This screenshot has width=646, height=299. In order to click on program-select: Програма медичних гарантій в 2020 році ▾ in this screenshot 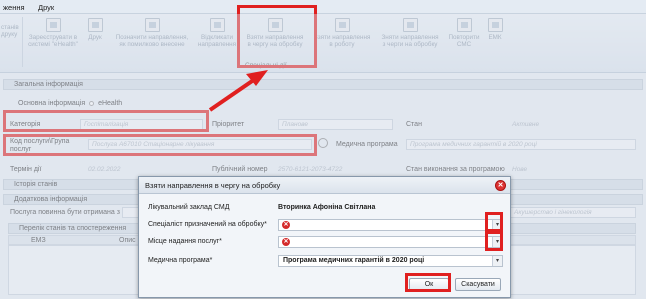, I will do `click(390, 261)`.